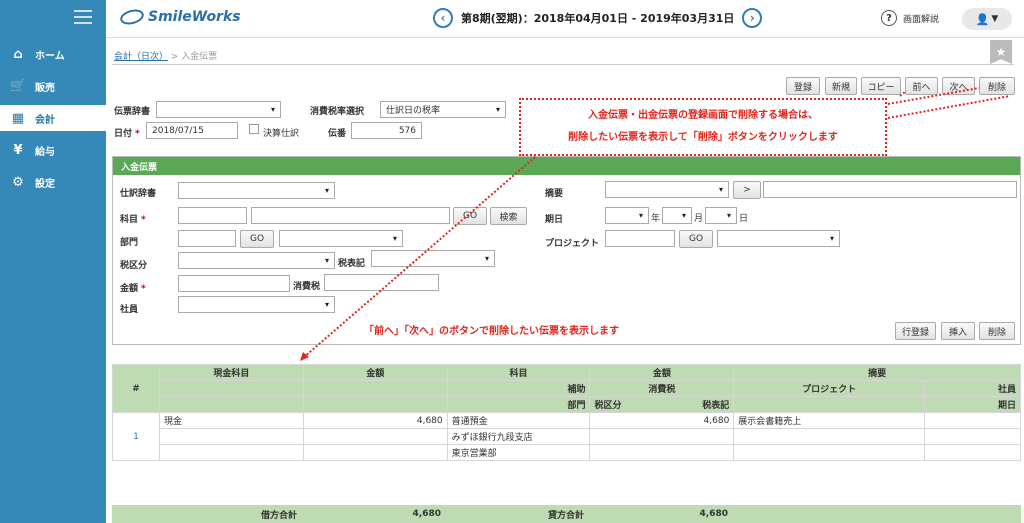 The width and height of the screenshot is (1024, 523). I want to click on credit-total-value: 4,680, so click(713, 514).